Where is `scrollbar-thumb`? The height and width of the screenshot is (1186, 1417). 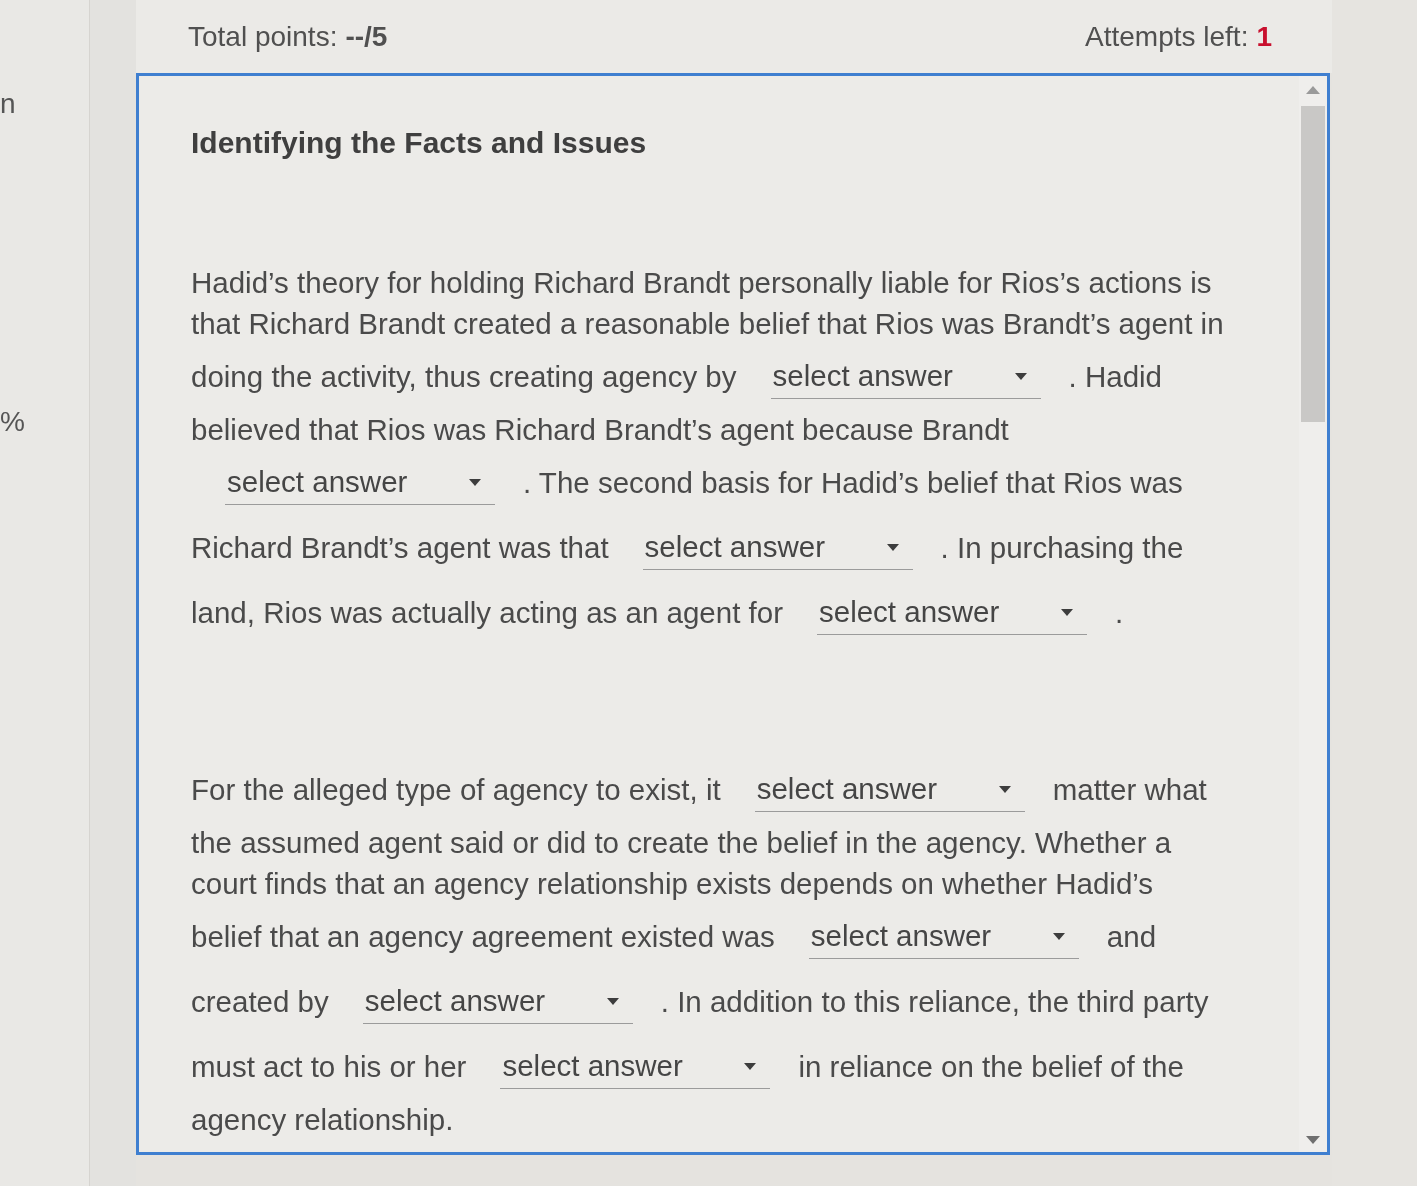
scrollbar-thumb is located at coordinates (1313, 264).